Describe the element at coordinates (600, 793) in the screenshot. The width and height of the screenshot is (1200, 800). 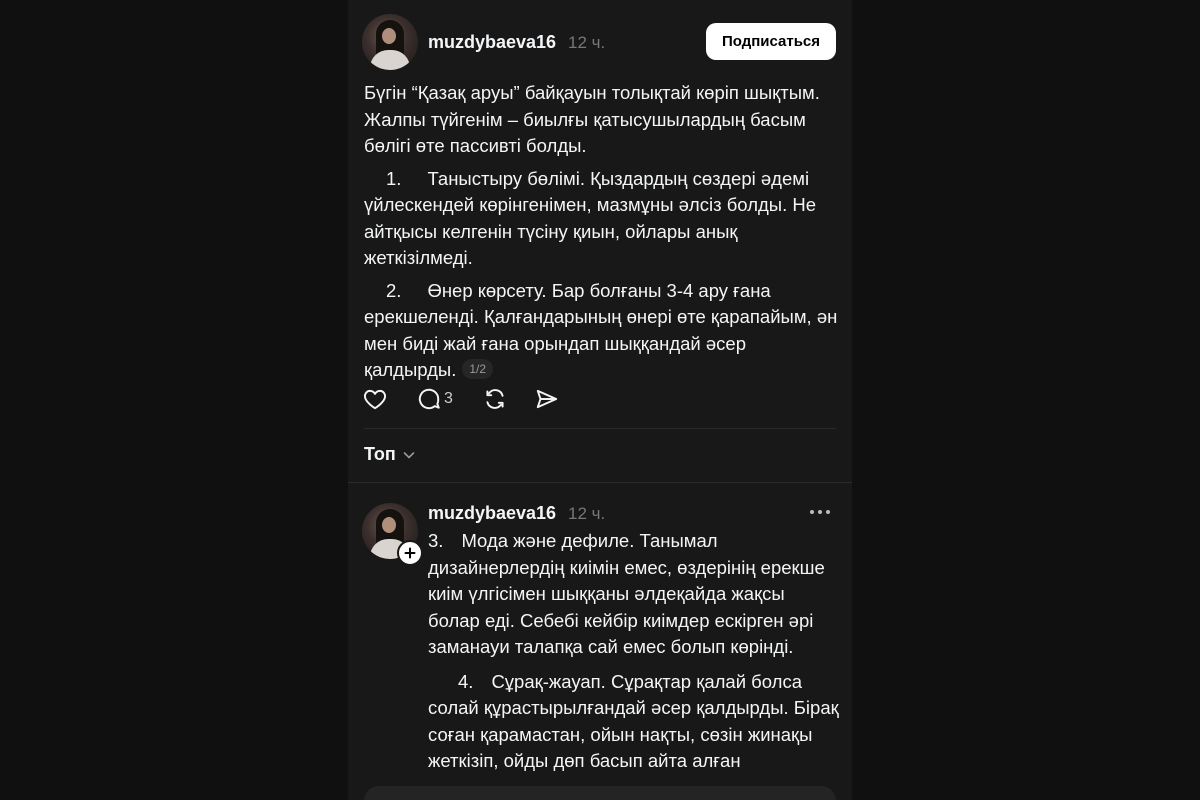
I see `reply-composer-bar` at that location.